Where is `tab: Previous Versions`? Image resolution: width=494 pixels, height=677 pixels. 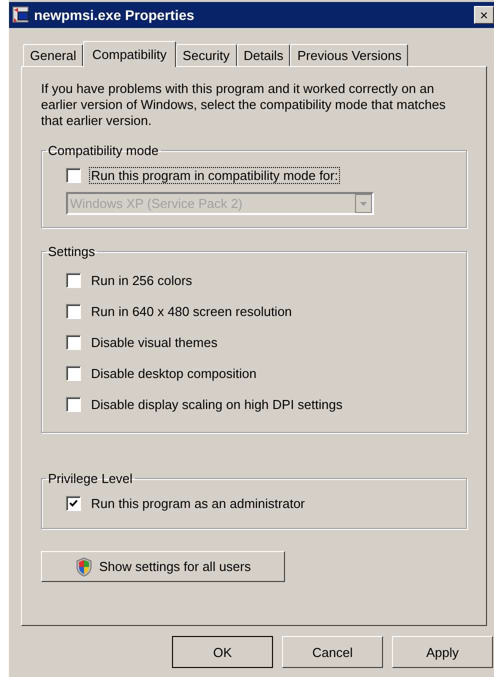 tab: Previous Versions is located at coordinates (349, 55).